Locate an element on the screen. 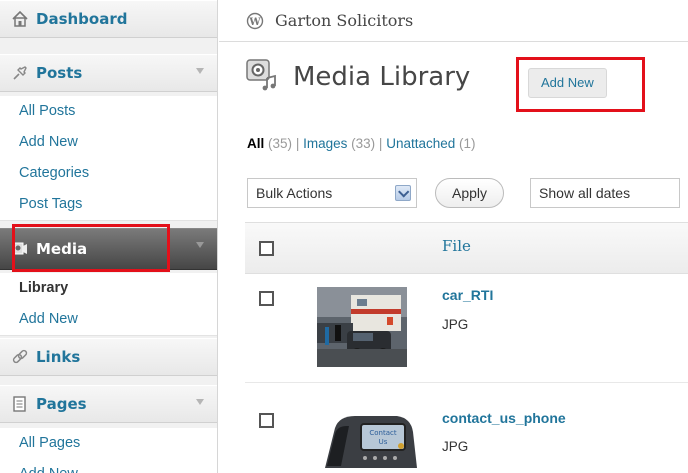 This screenshot has height=473, width=688. filter-unattached-count: (1) is located at coordinates (467, 143).